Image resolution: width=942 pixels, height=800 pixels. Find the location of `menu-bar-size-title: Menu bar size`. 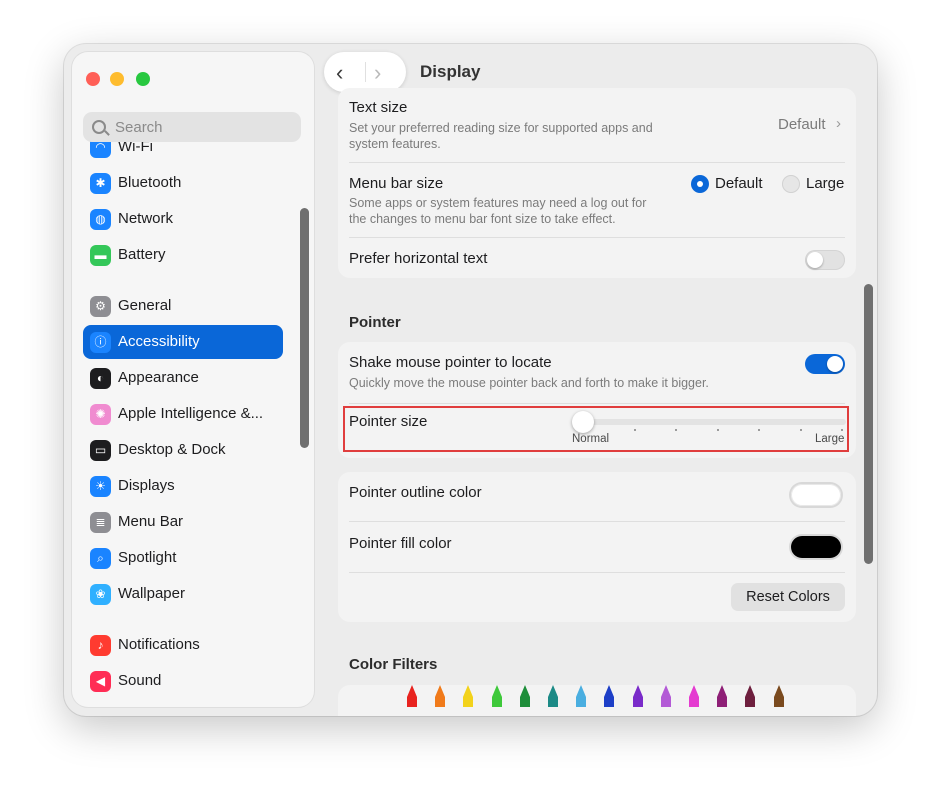

menu-bar-size-title: Menu bar size is located at coordinates (396, 183).